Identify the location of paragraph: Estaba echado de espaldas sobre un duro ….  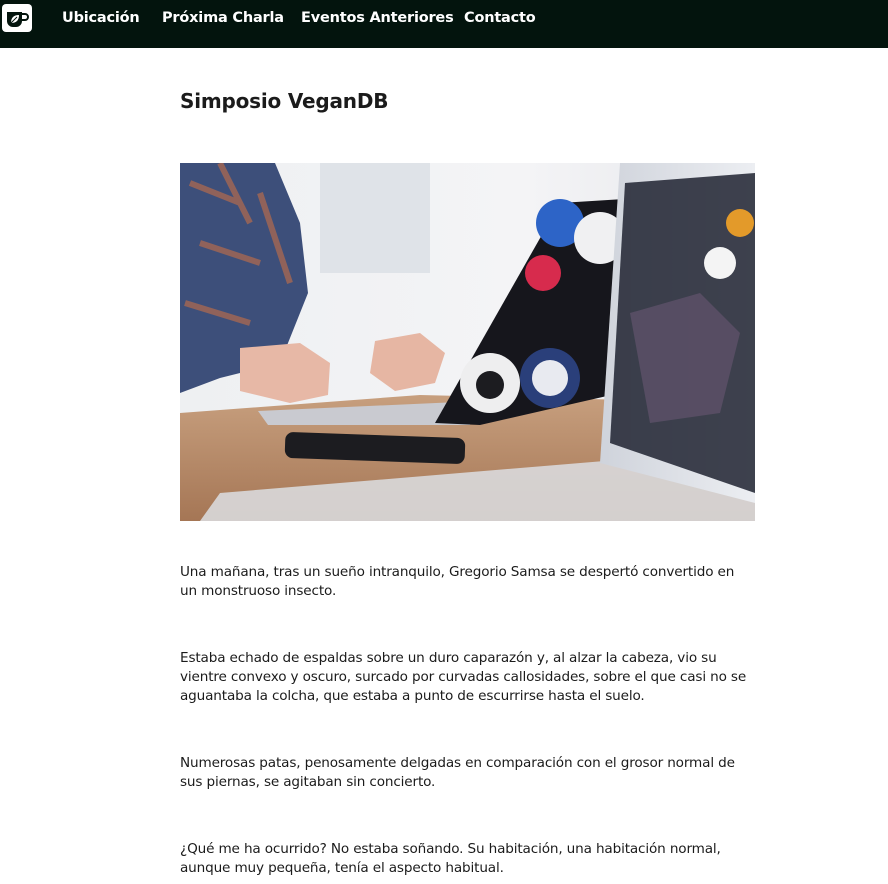
(463, 677).